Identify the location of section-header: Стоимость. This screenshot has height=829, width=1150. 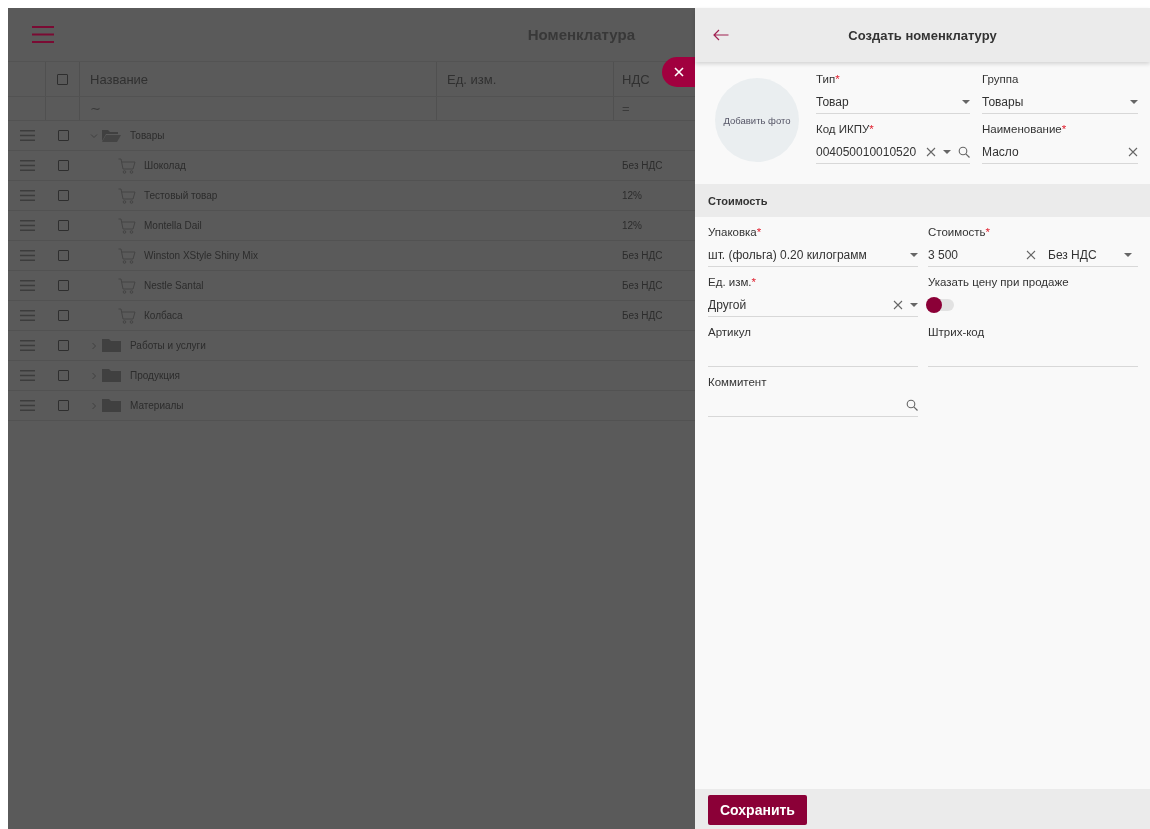
(922, 200).